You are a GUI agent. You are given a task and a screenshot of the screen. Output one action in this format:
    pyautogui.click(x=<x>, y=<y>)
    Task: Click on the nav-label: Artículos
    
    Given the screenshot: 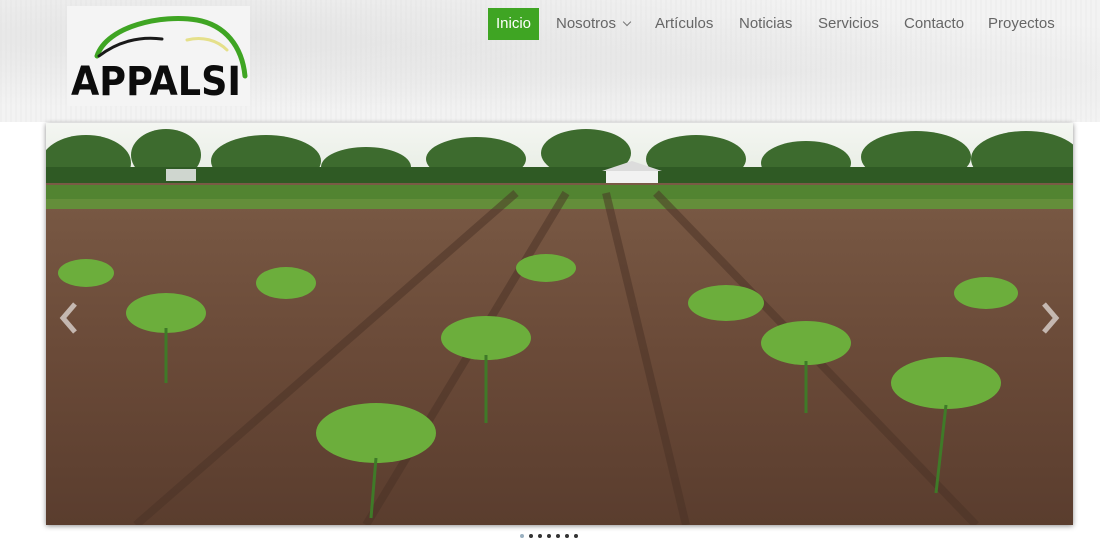 What is the action you would take?
    pyautogui.click(x=684, y=23)
    